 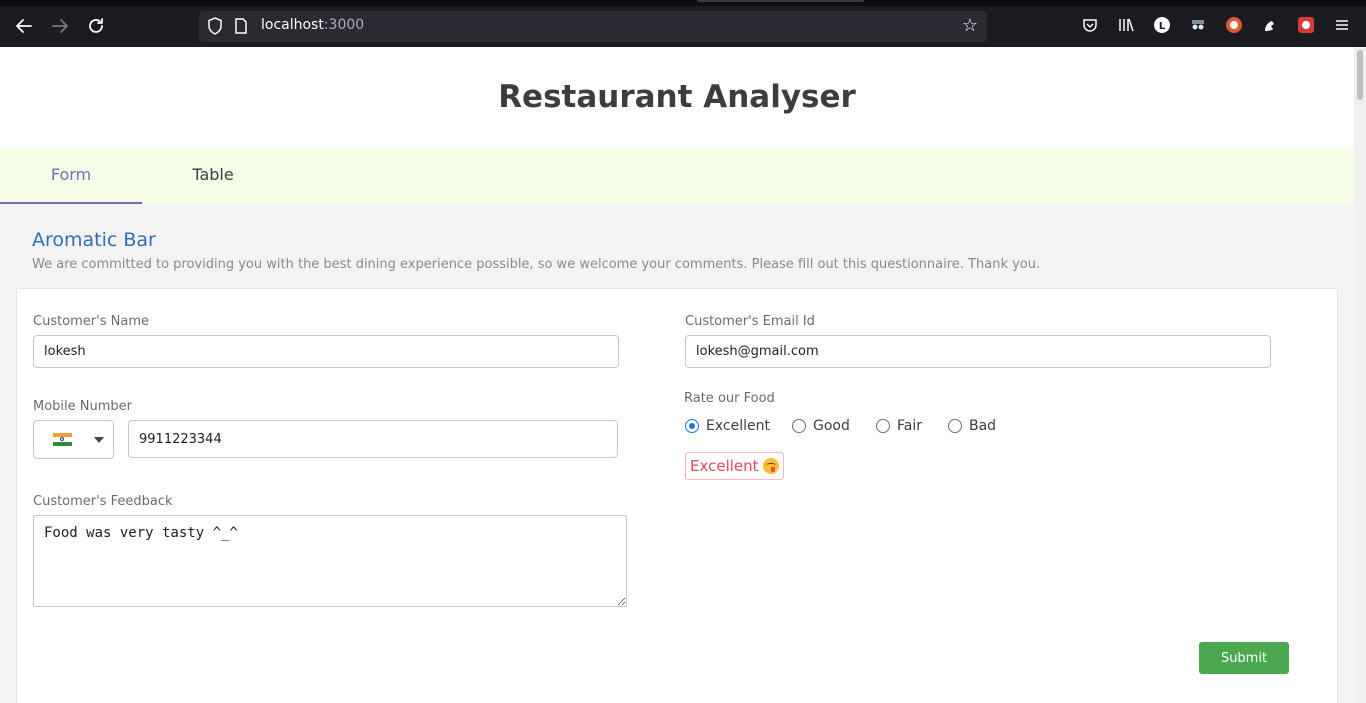 What do you see at coordinates (1090, 25) in the screenshot?
I see `pocket-icon` at bounding box center [1090, 25].